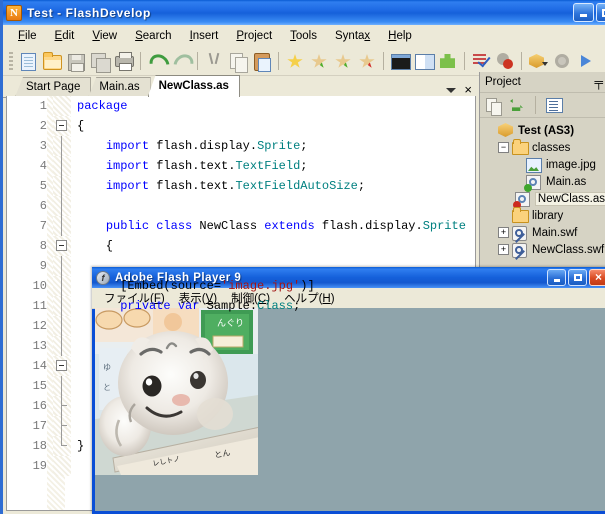 This screenshot has height=514, width=605. I want to click on tree-node: Main.as, so click(544, 182).